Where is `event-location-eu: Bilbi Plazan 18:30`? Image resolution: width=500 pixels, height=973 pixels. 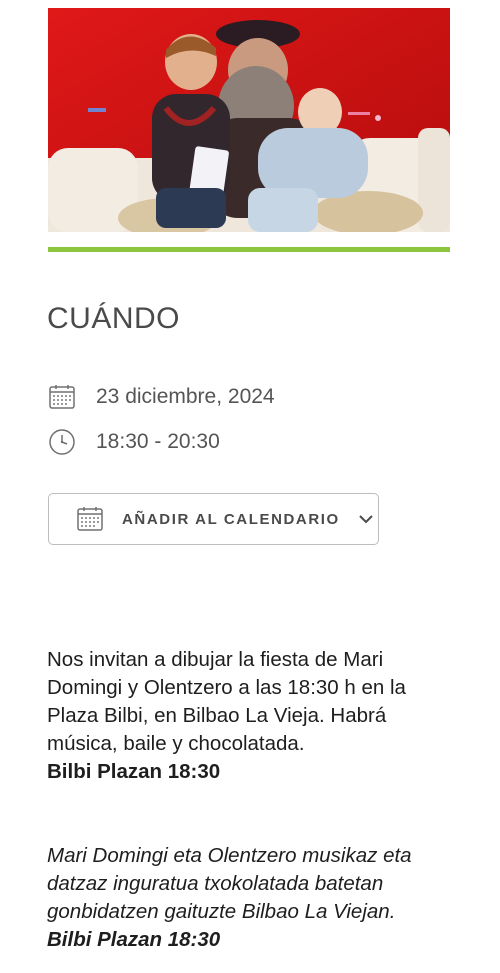 event-location-eu: Bilbi Plazan 18:30 is located at coordinates (134, 939).